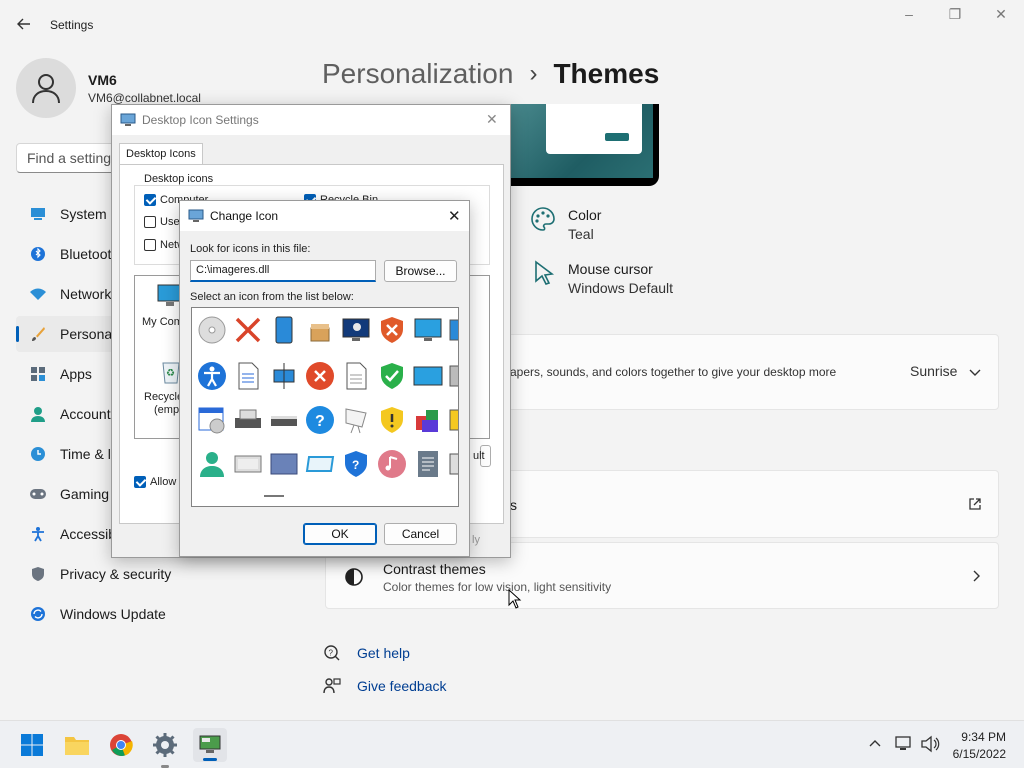 This screenshot has height=768, width=1024. Describe the element at coordinates (402, 686) in the screenshot. I see `give-feedback-link: Give feedback` at that location.